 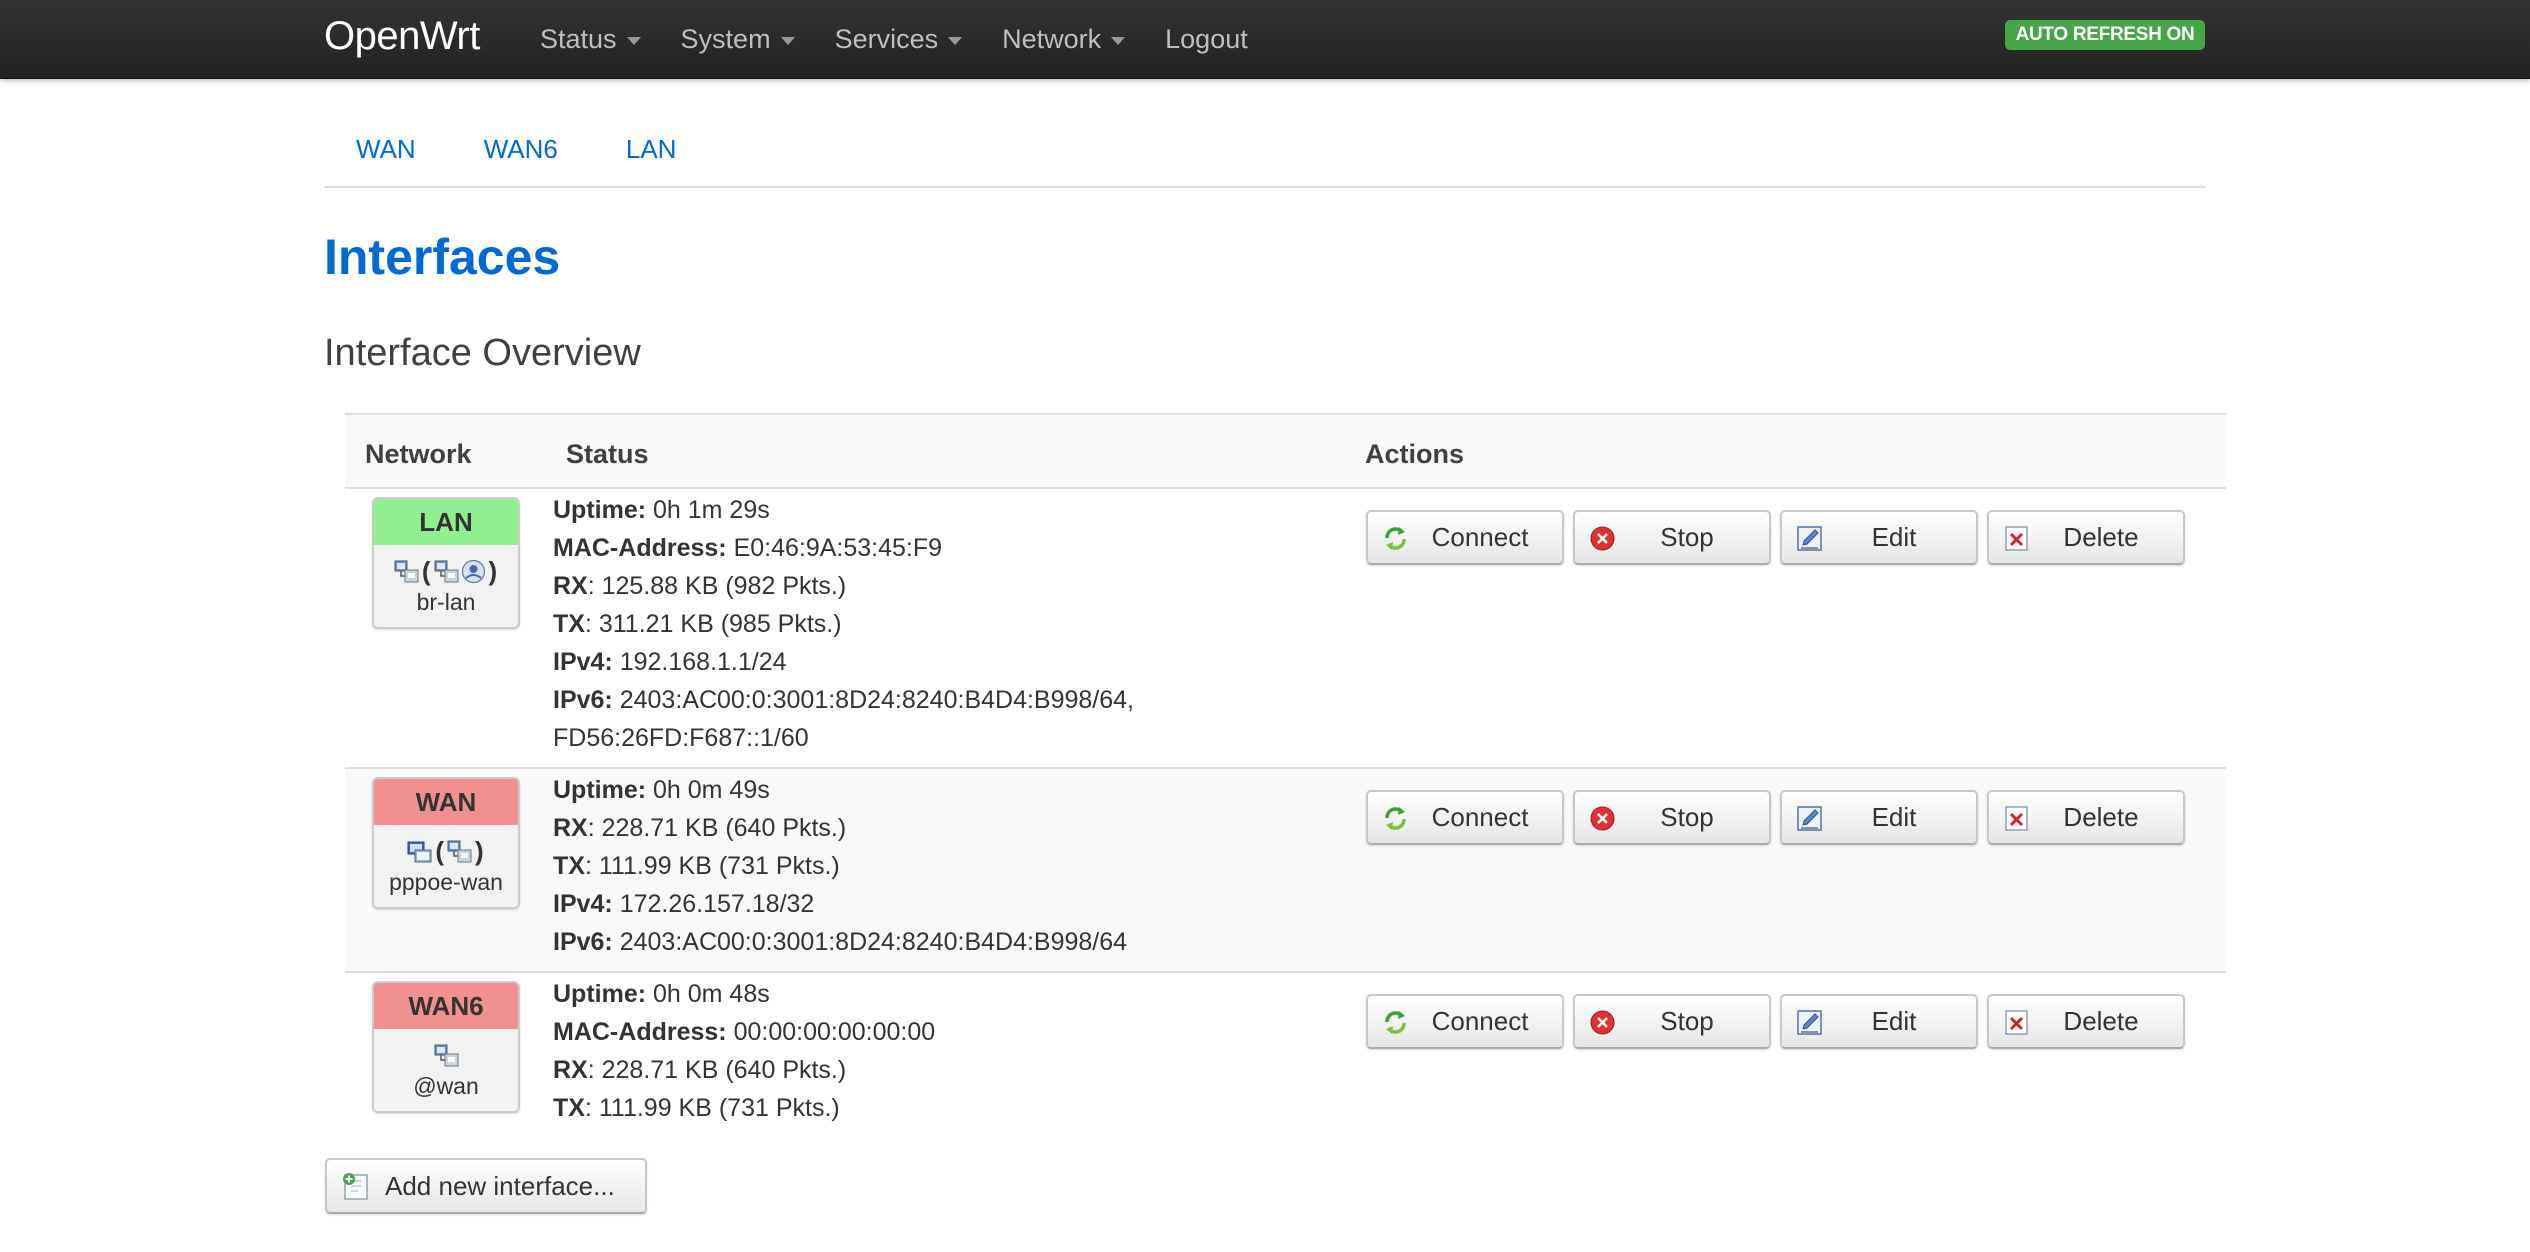 What do you see at coordinates (607, 454) in the screenshot?
I see `header-status: Status` at bounding box center [607, 454].